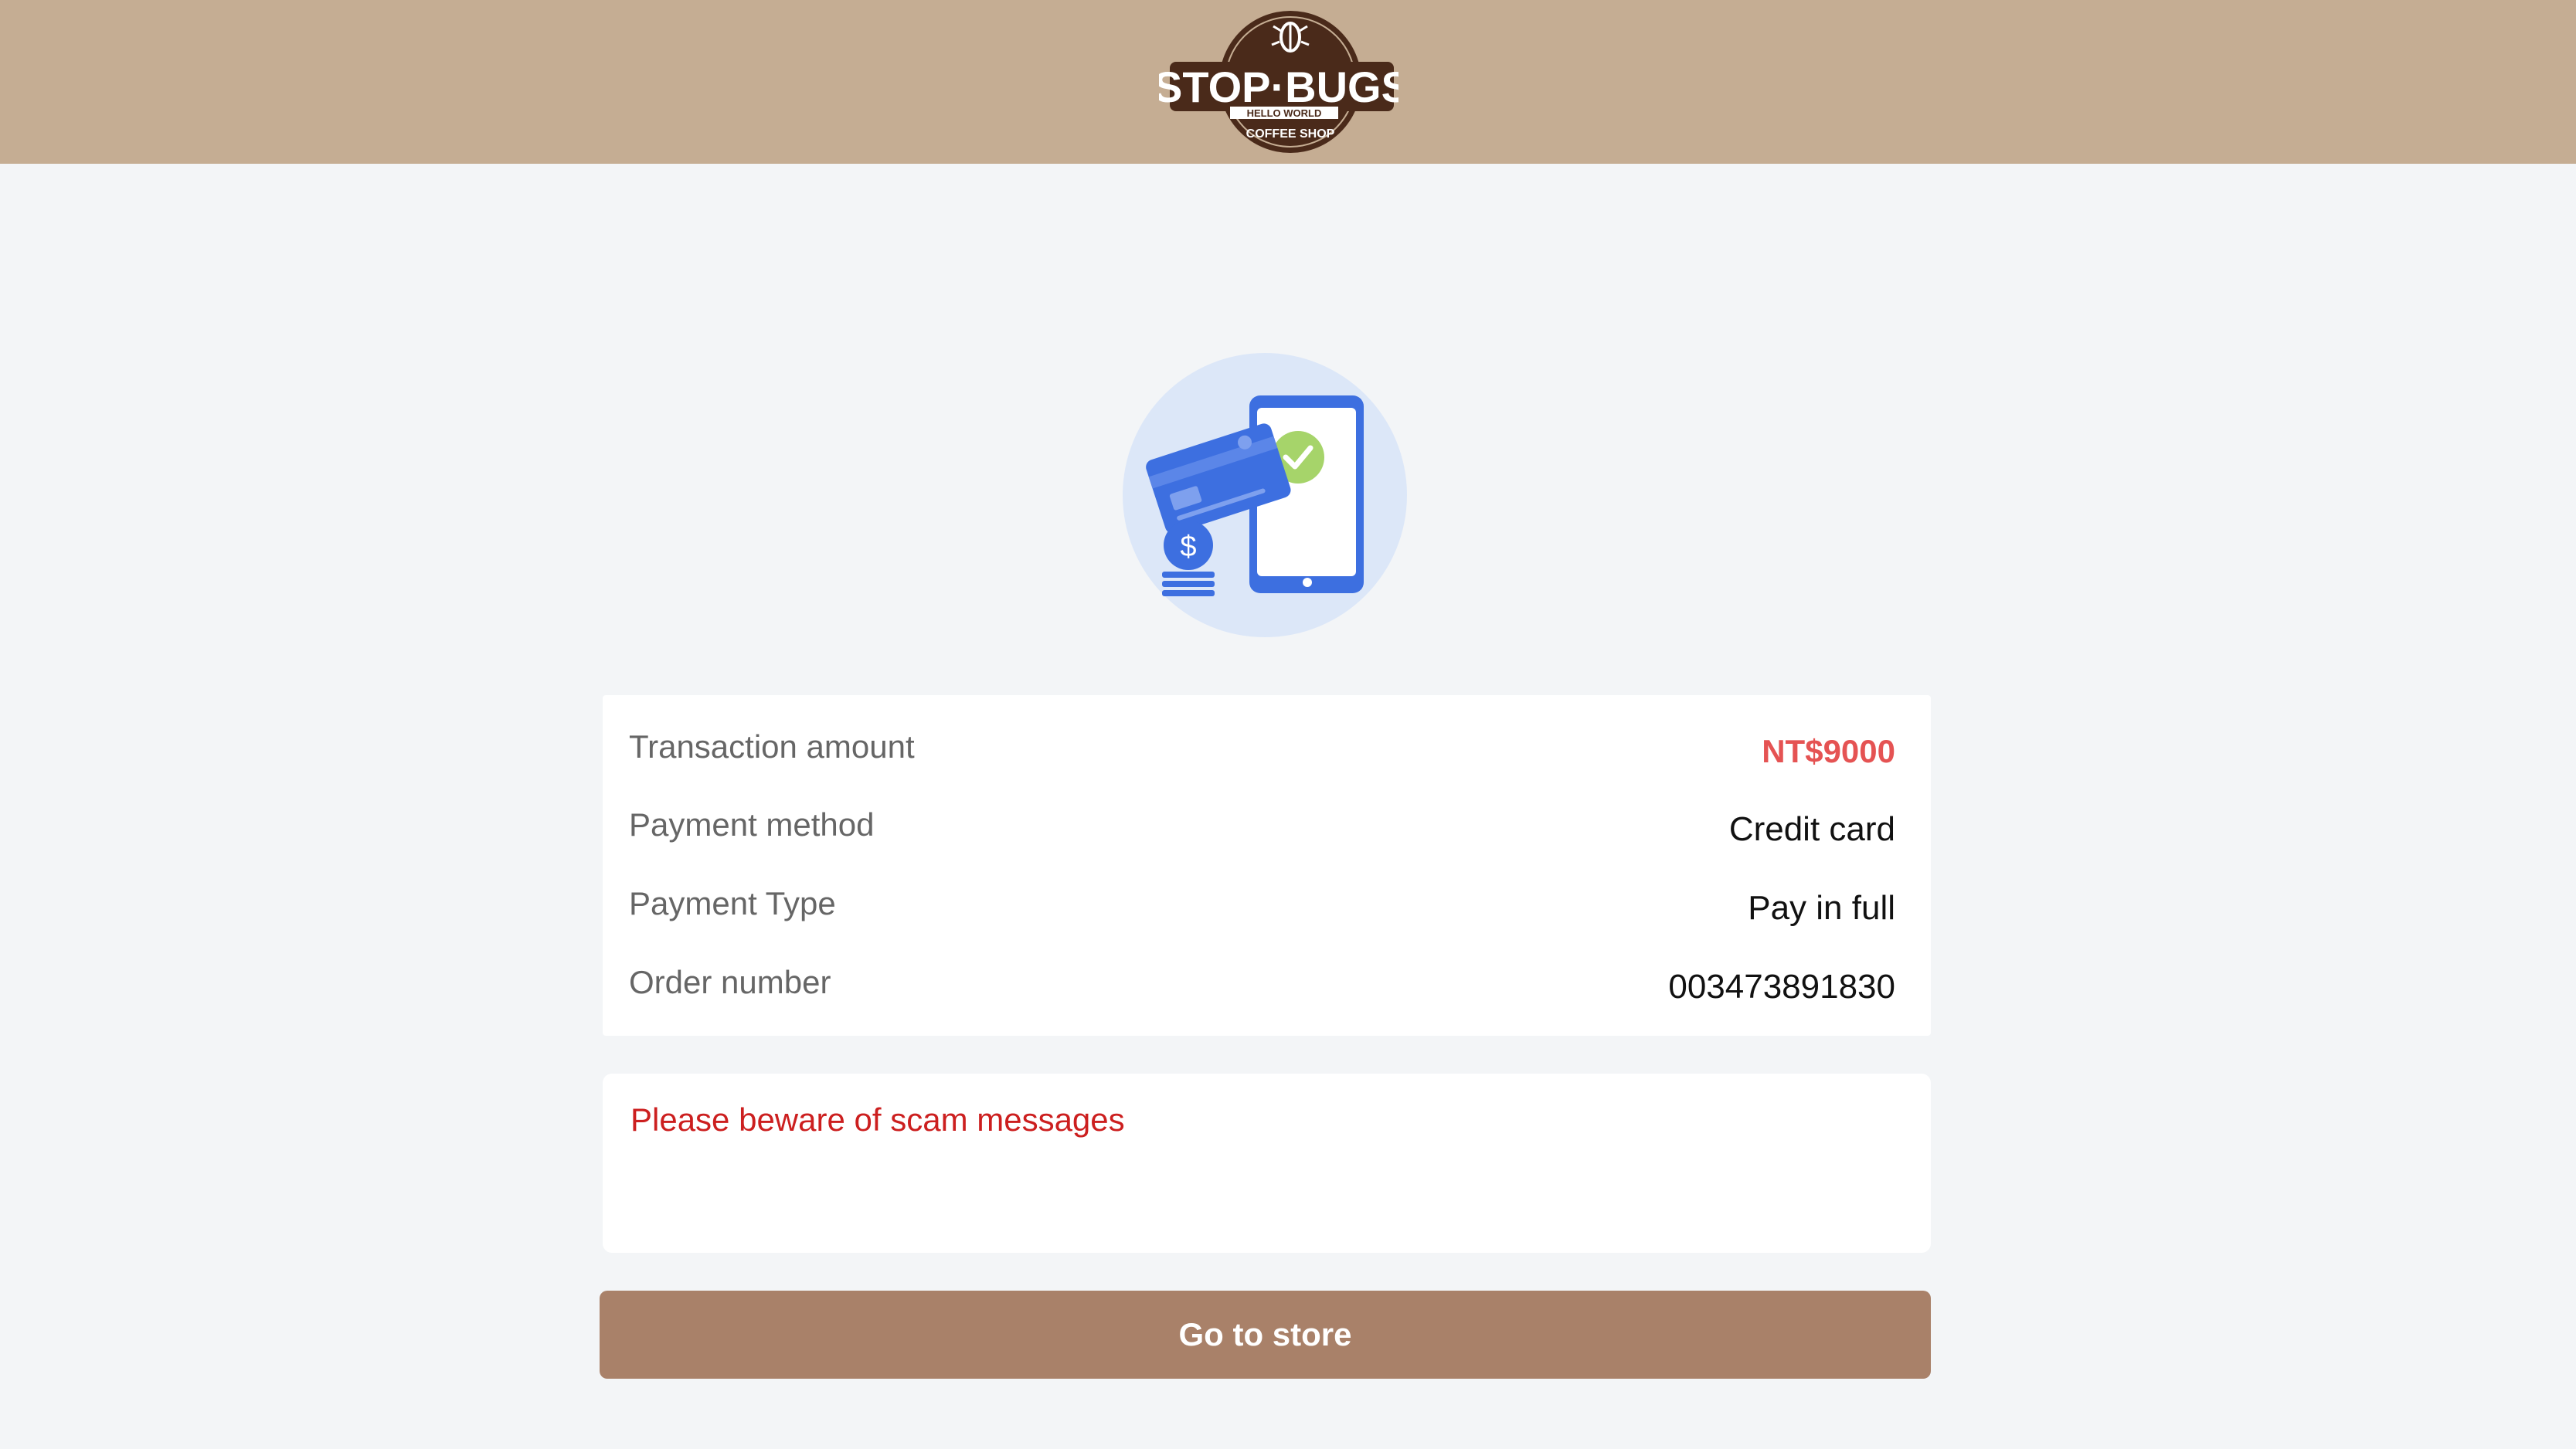 Image resolution: width=2576 pixels, height=1449 pixels. I want to click on order-number-label: Order number, so click(730, 982).